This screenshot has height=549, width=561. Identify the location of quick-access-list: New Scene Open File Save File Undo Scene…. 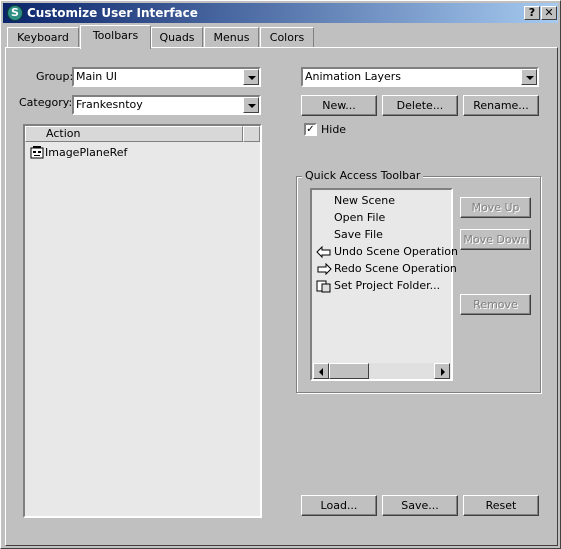
(384, 284).